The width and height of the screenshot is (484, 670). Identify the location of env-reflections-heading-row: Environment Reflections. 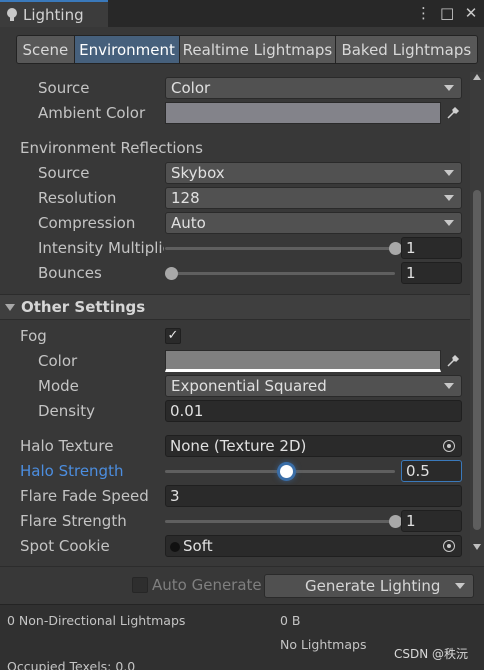
(235, 148).